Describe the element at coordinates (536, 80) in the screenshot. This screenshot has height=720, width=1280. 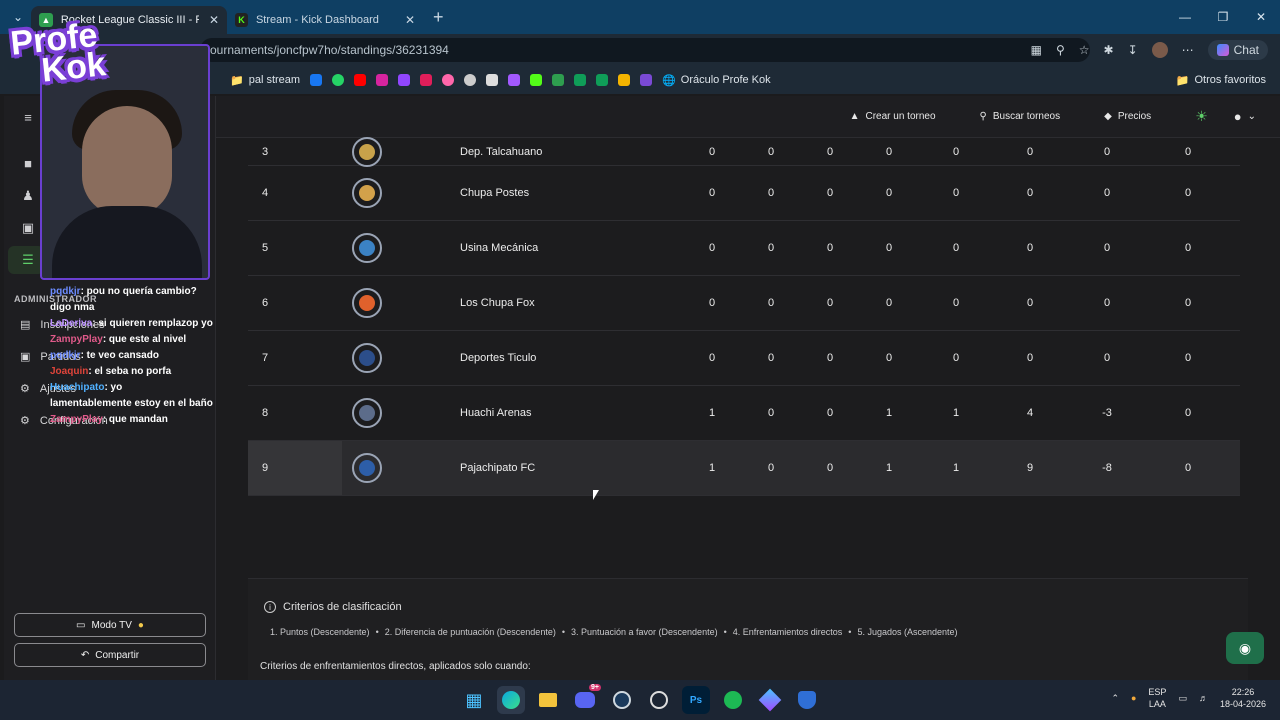
I see `kick-icon` at that location.